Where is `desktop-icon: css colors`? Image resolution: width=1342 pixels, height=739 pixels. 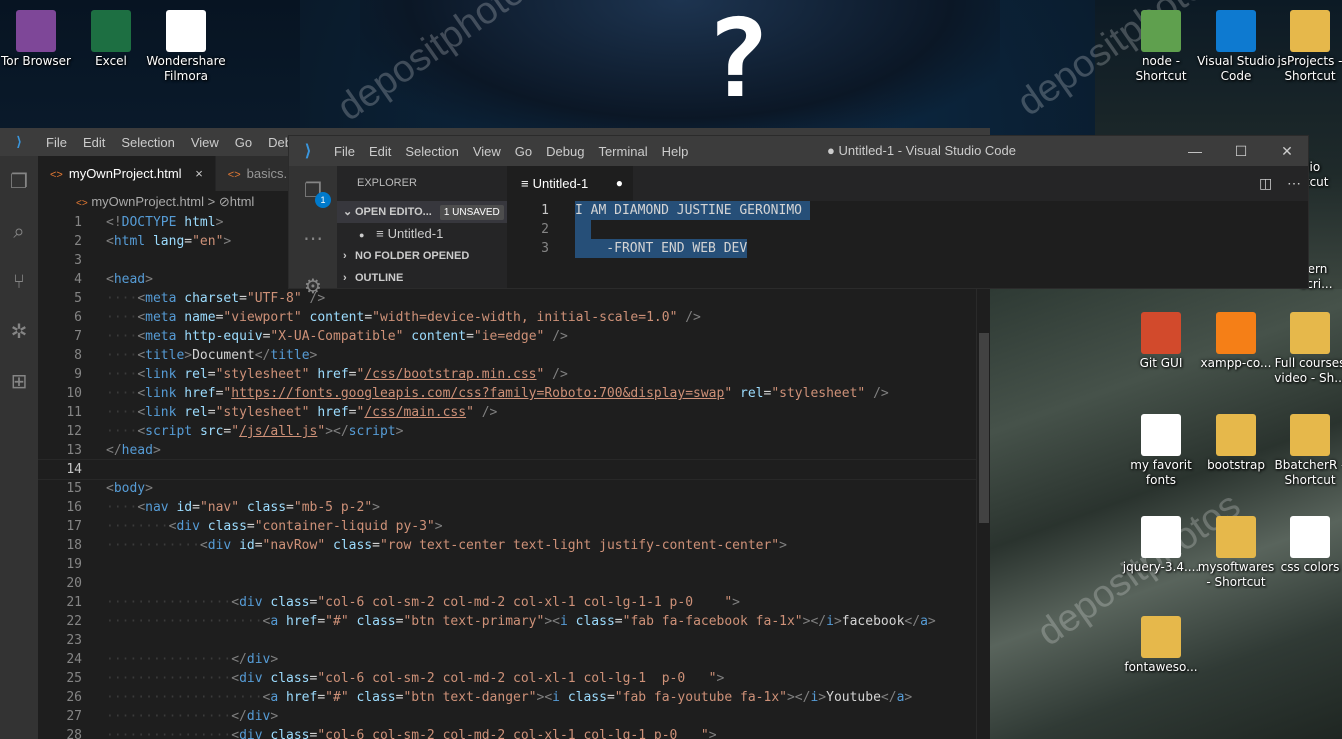
desktop-icon: css colors is located at coordinates (1306, 545).